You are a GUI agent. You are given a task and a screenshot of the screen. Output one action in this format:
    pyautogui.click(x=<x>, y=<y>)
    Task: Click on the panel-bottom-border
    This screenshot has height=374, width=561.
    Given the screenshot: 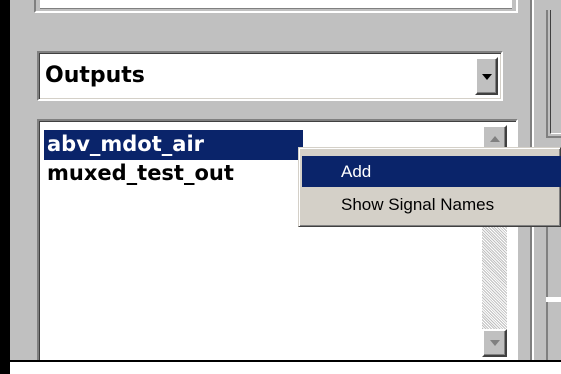 What is the action you would take?
    pyautogui.click(x=280, y=361)
    